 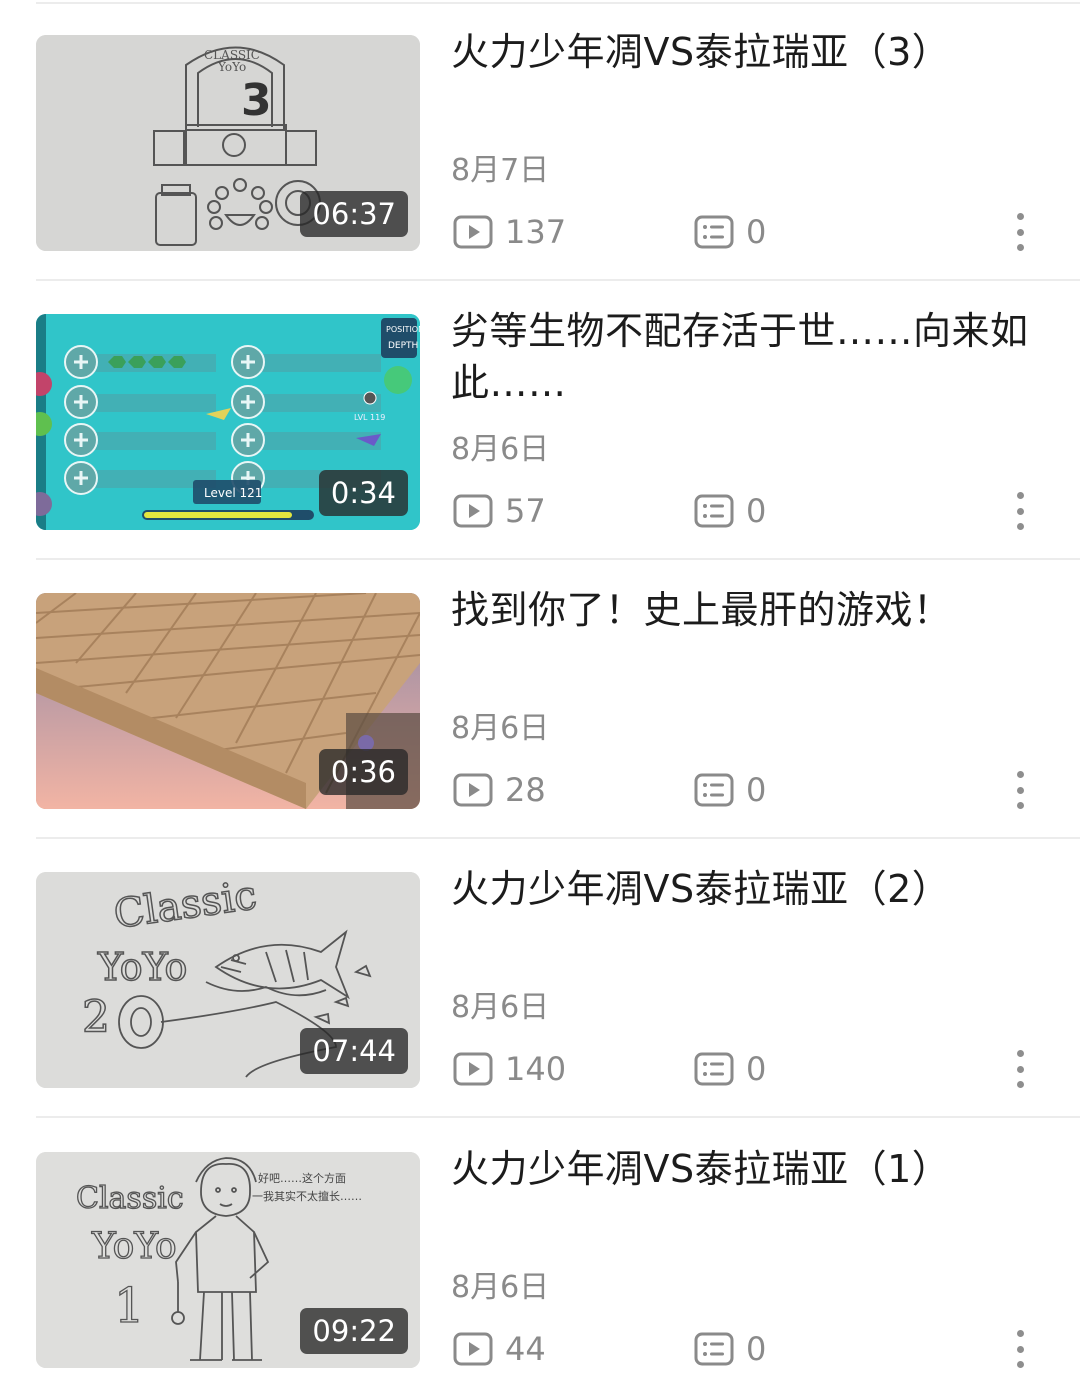 What do you see at coordinates (129, 1306) in the screenshot?
I see `thumb-sketch-word: 1` at bounding box center [129, 1306].